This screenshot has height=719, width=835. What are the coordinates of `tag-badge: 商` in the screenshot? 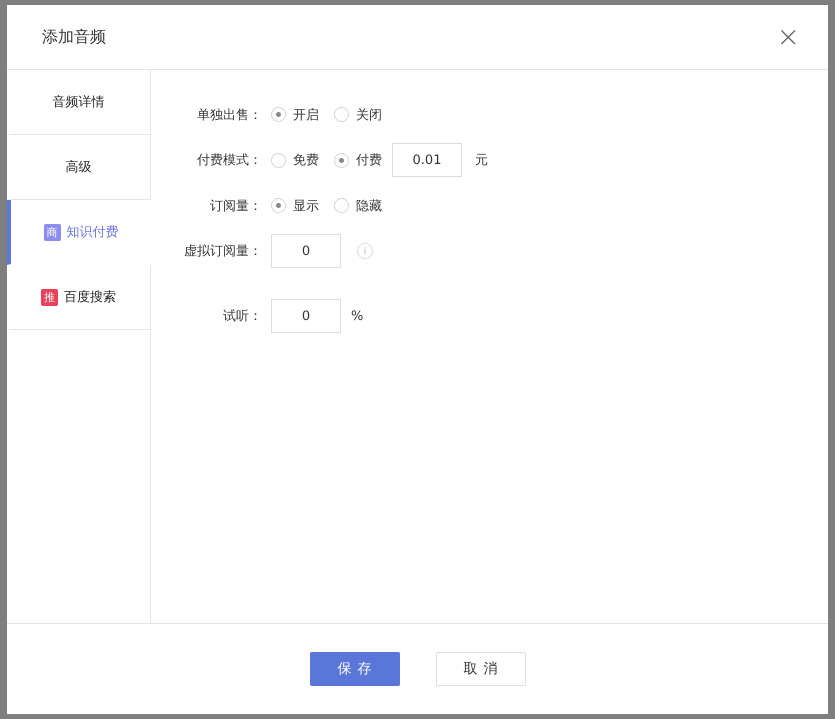 It's located at (52, 232).